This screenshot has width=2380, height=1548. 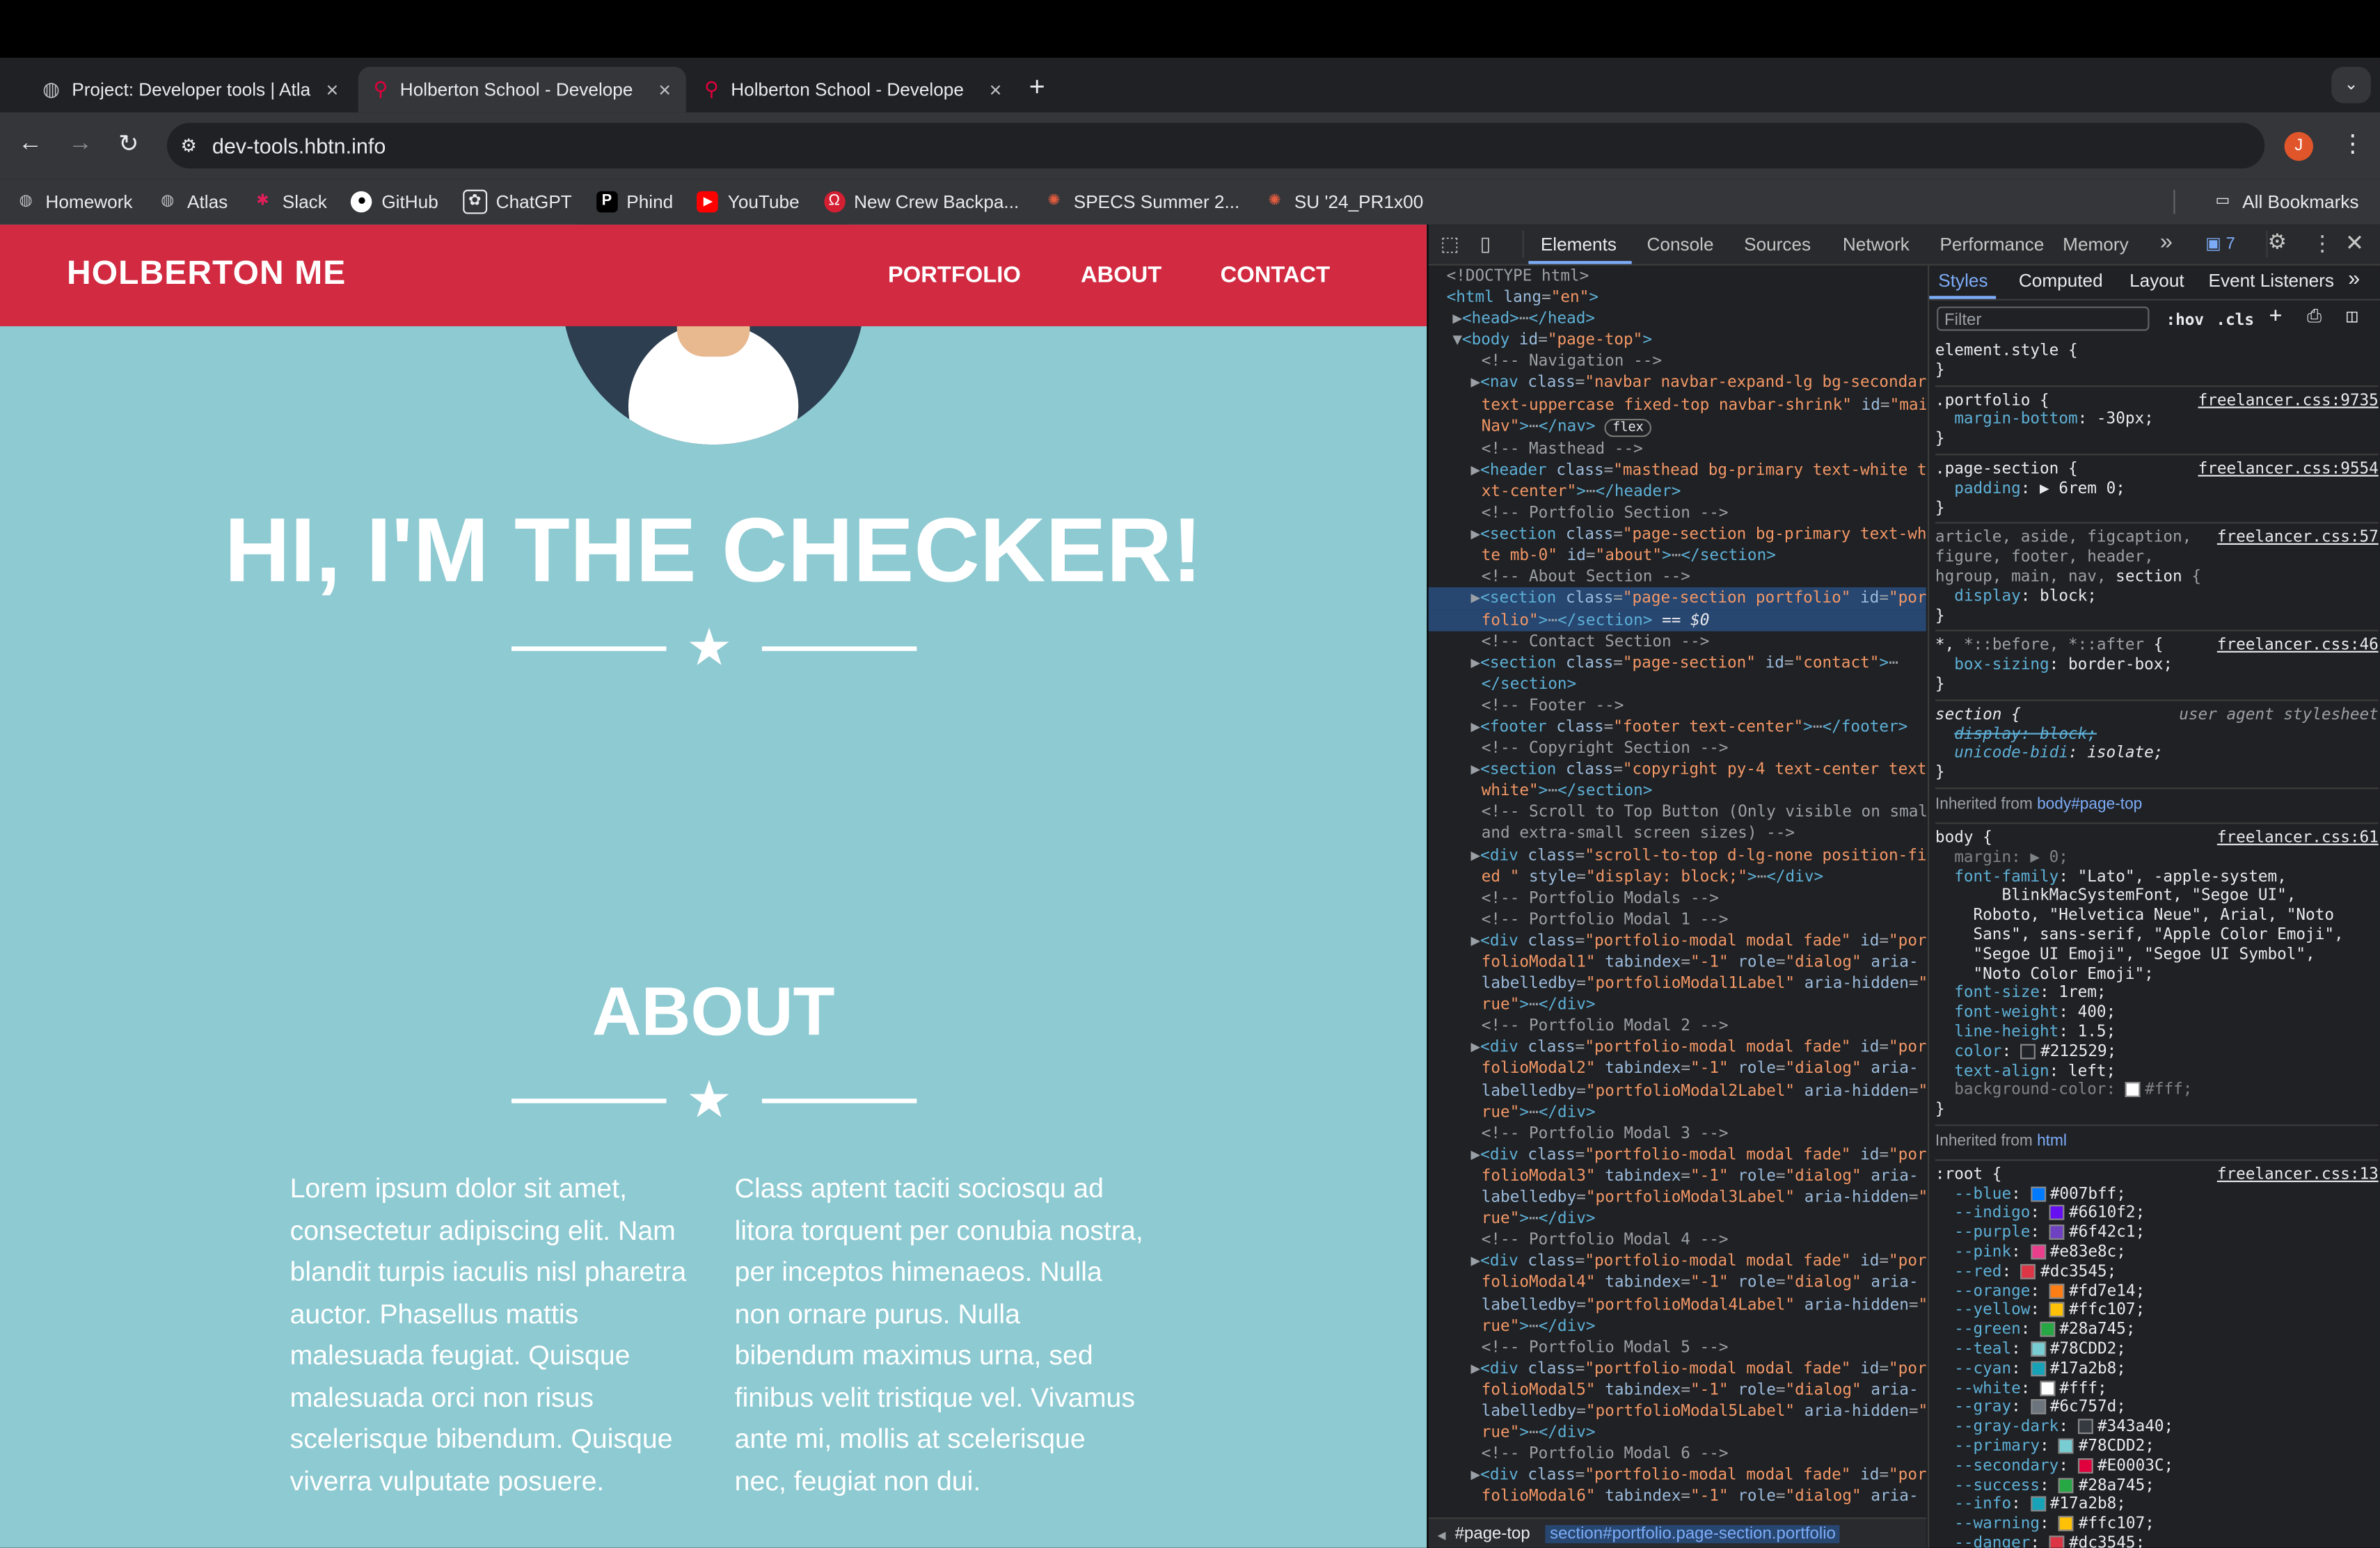 What do you see at coordinates (189, 146) in the screenshot?
I see `site-settings-icon: ⚙` at bounding box center [189, 146].